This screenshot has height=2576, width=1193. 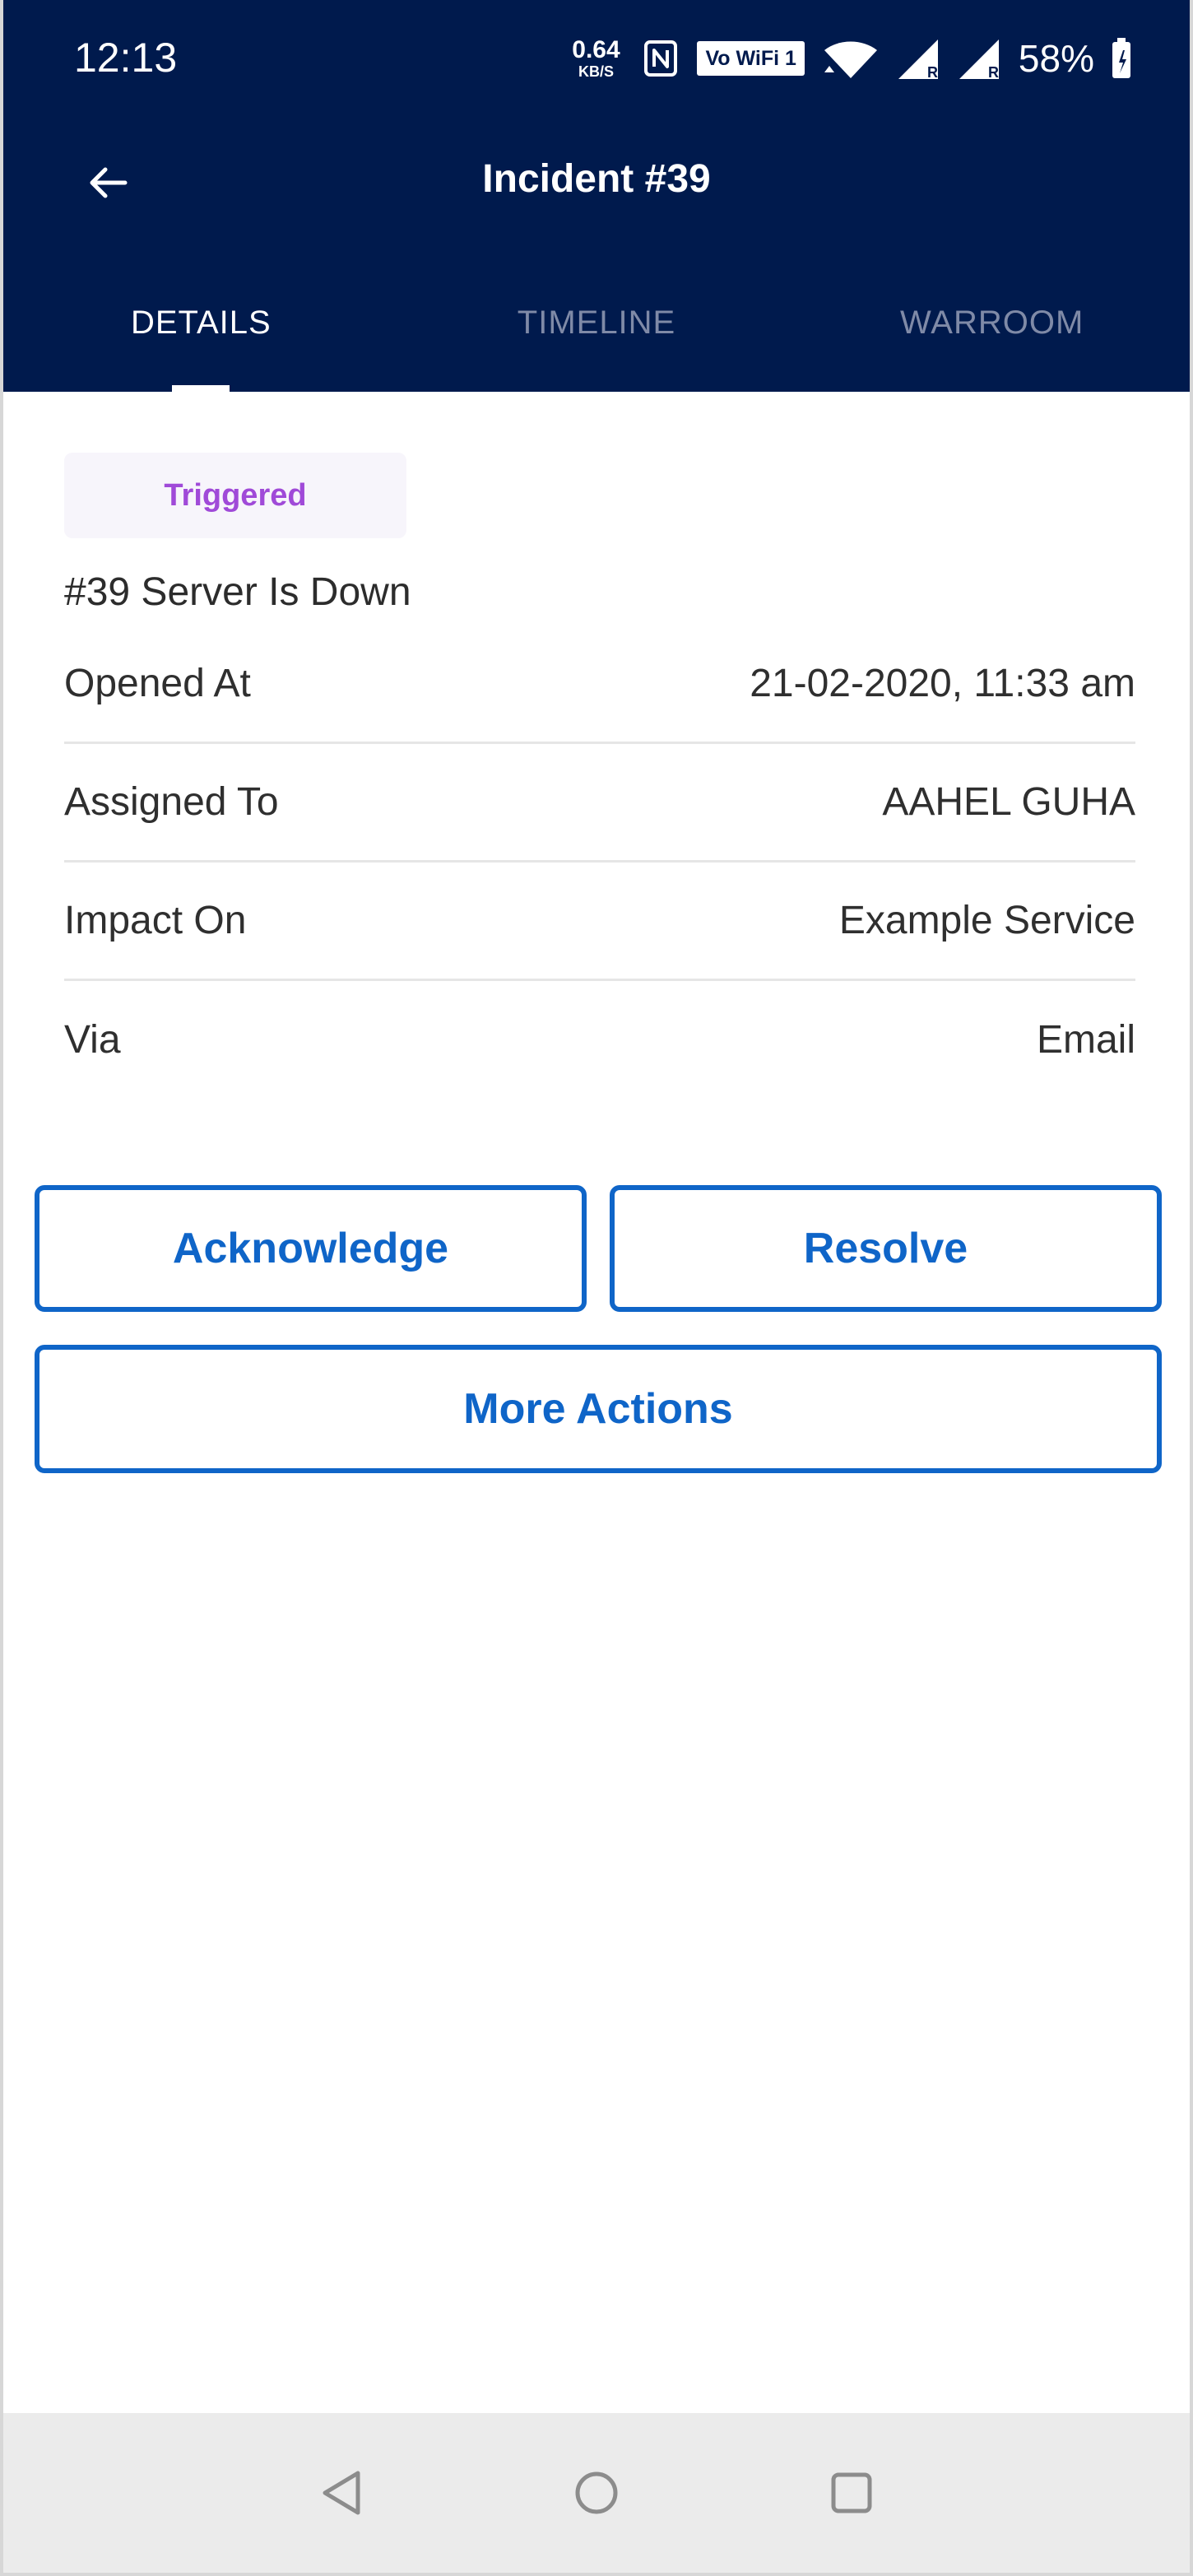 What do you see at coordinates (660, 58) in the screenshot?
I see `nfc-icon` at bounding box center [660, 58].